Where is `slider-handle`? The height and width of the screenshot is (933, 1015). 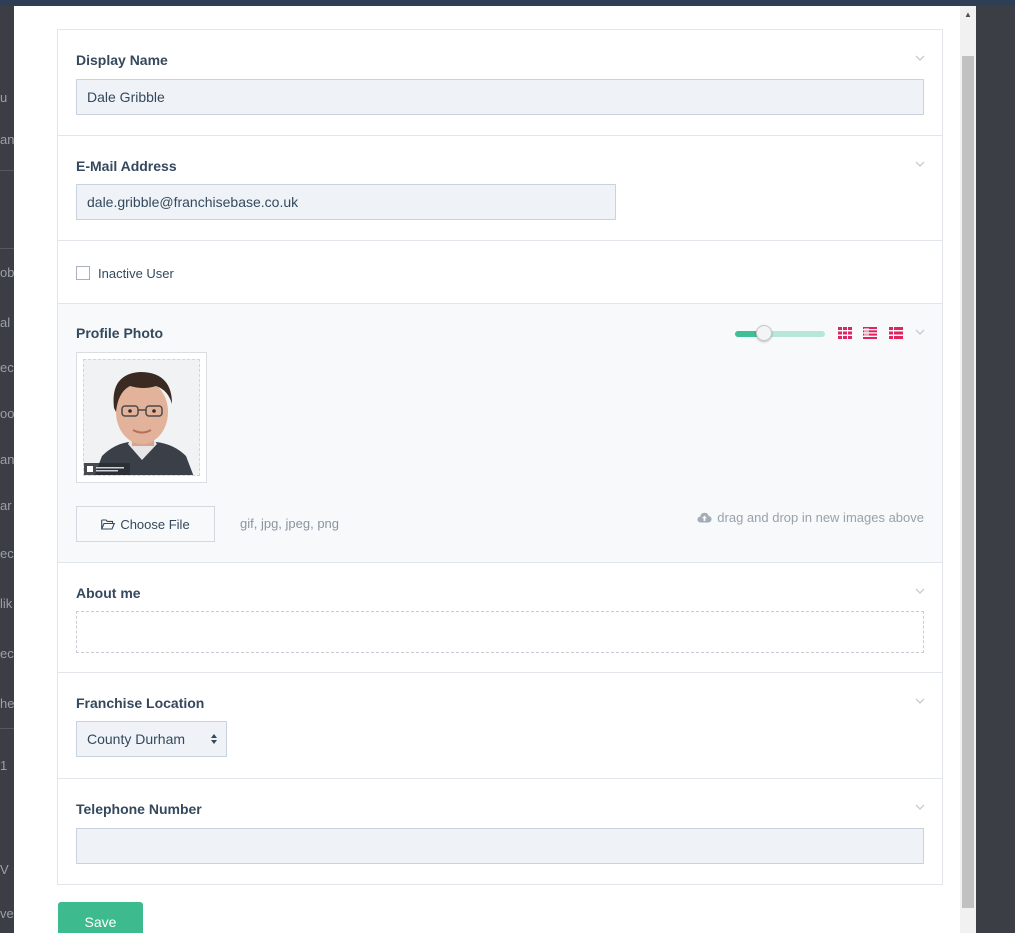 slider-handle is located at coordinates (764, 333).